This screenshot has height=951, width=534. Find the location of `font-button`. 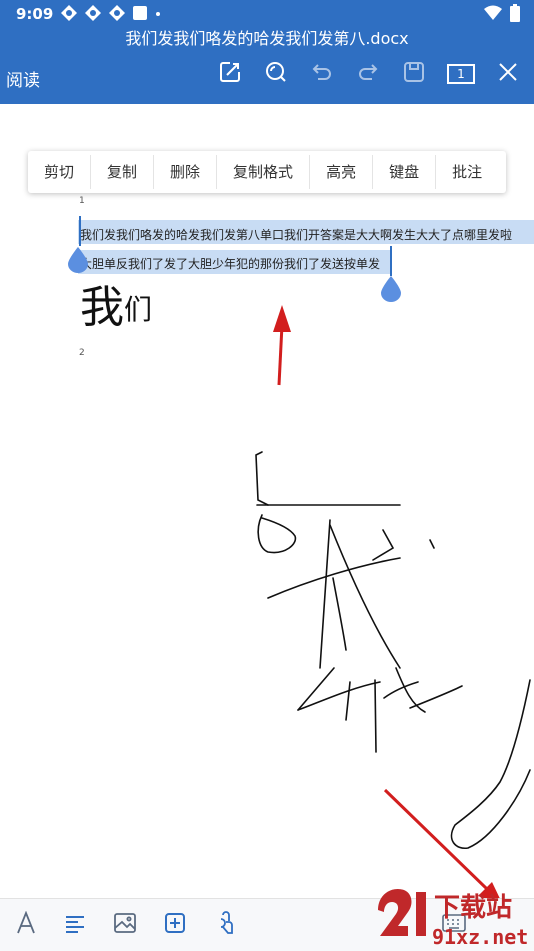

font-button is located at coordinates (26, 924).